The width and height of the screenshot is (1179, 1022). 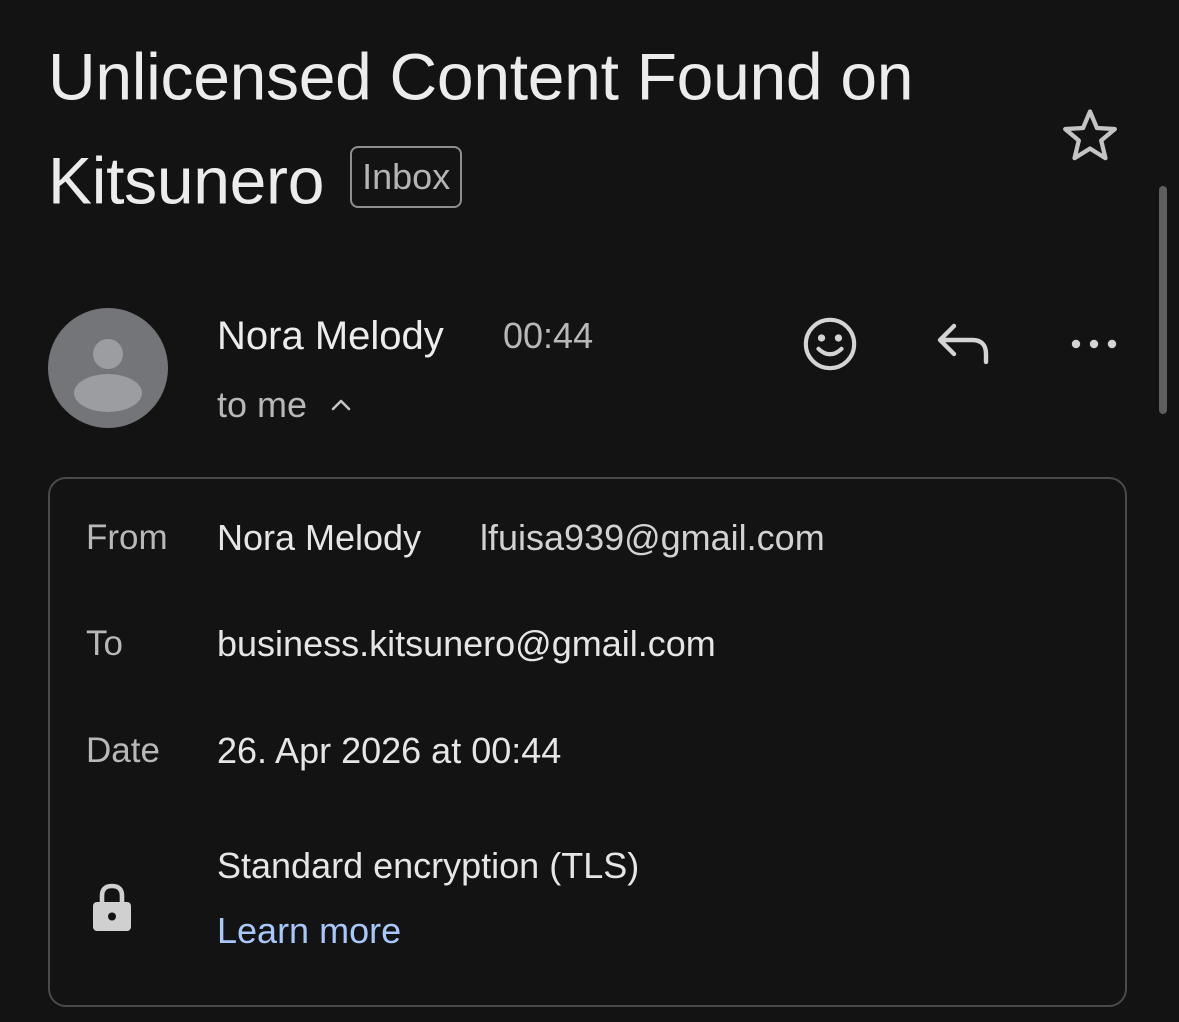 I want to click on from-email: lfuisa939@gmail.com, so click(x=652, y=538).